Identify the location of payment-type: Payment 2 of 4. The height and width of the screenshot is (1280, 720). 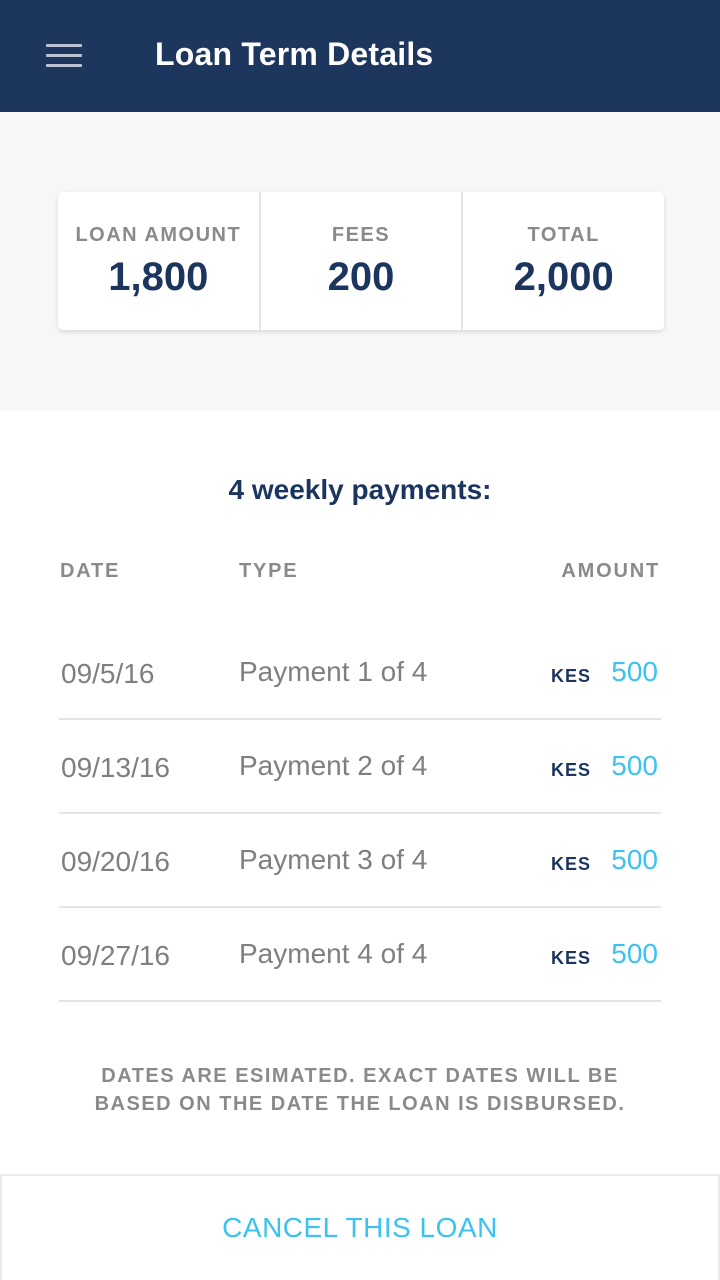
(333, 765).